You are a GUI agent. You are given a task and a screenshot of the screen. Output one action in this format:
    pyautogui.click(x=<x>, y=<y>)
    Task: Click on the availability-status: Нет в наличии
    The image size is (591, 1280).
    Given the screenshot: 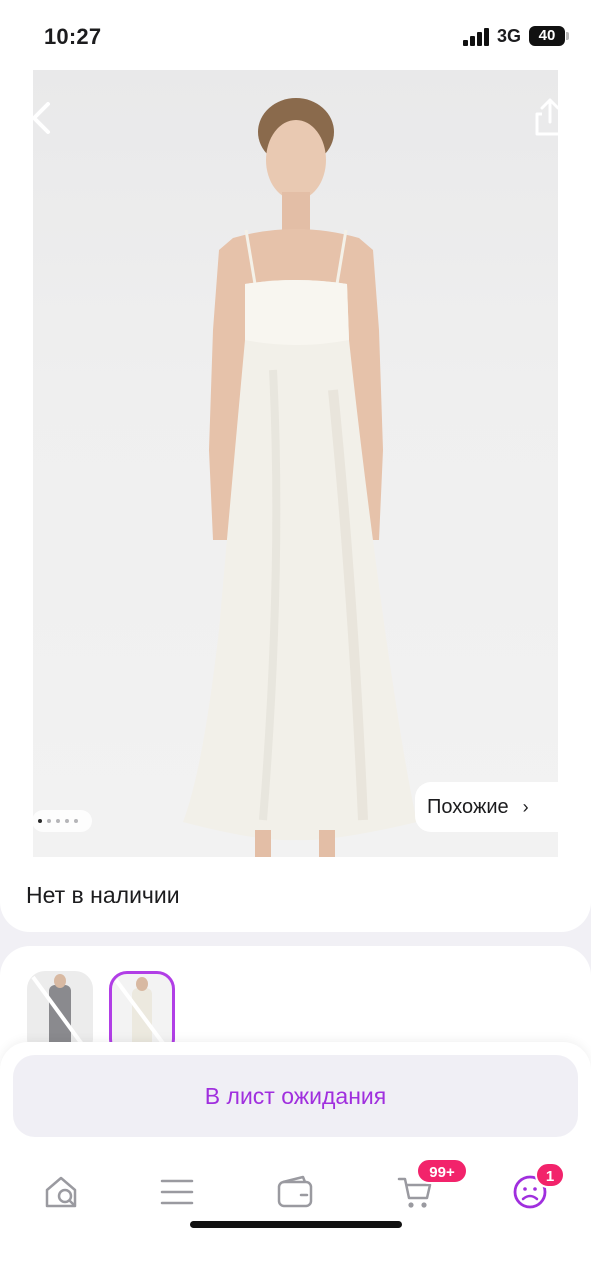 What is the action you would take?
    pyautogui.click(x=103, y=895)
    